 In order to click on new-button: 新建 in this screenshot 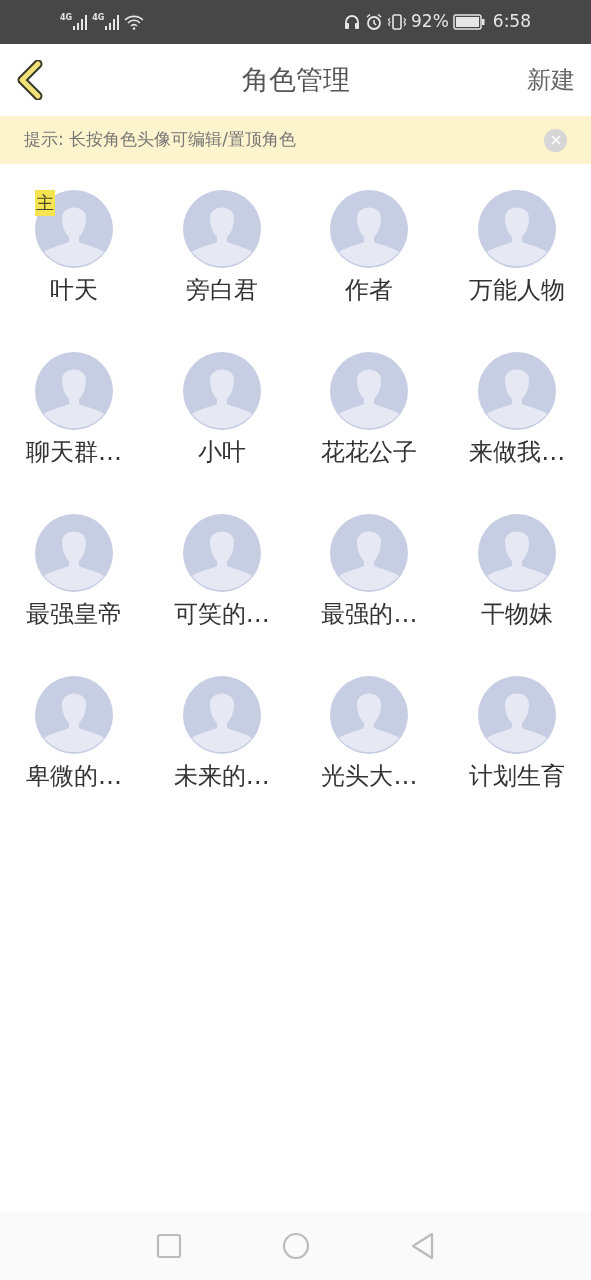, I will do `click(551, 80)`.